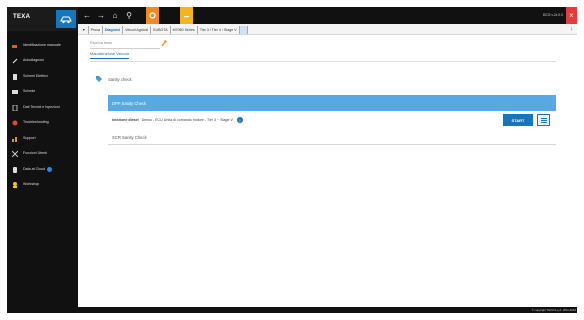 This screenshot has height=320, width=584. I want to click on scr-label: SCR Sanity Check, so click(129, 137).